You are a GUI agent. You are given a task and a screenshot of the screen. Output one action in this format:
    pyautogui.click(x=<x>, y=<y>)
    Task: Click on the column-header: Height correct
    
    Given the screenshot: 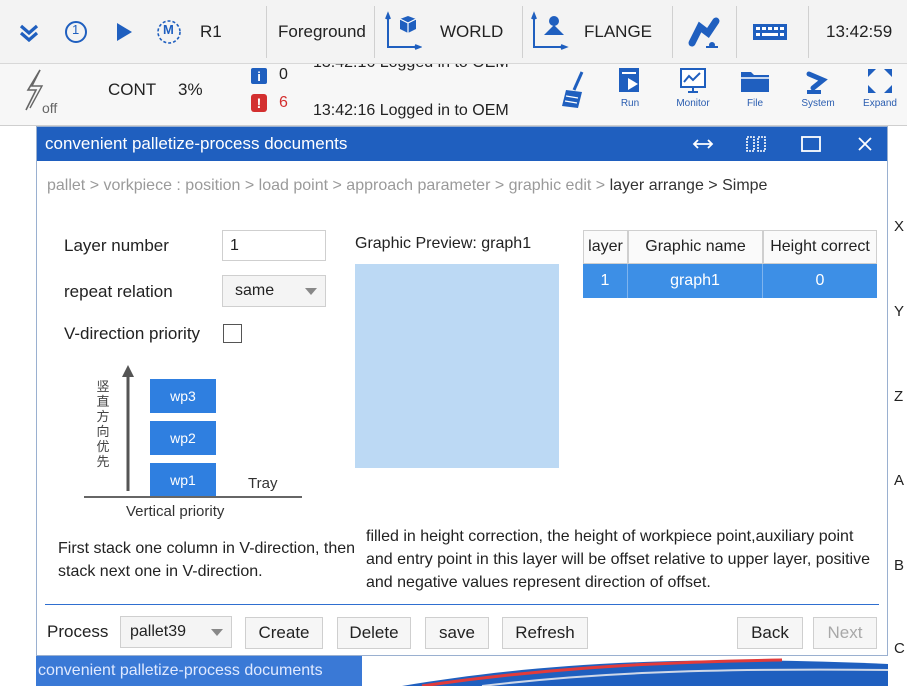 What is the action you would take?
    pyautogui.click(x=820, y=247)
    